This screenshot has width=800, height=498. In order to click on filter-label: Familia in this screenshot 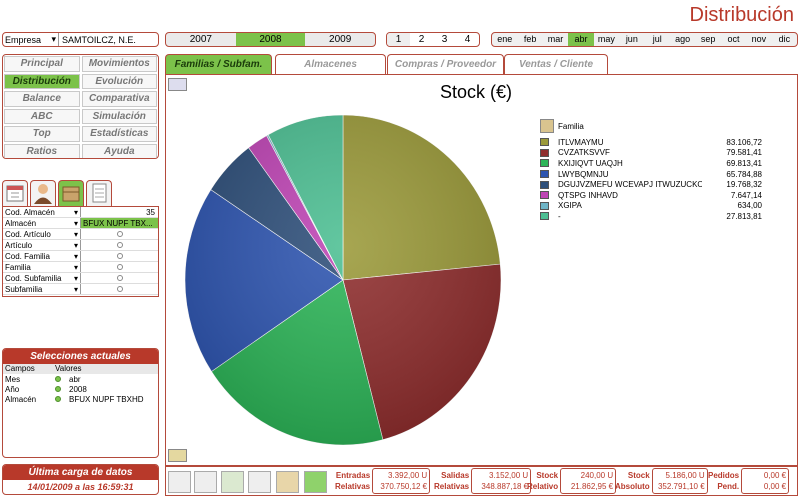, I will do `click(18, 267)`.